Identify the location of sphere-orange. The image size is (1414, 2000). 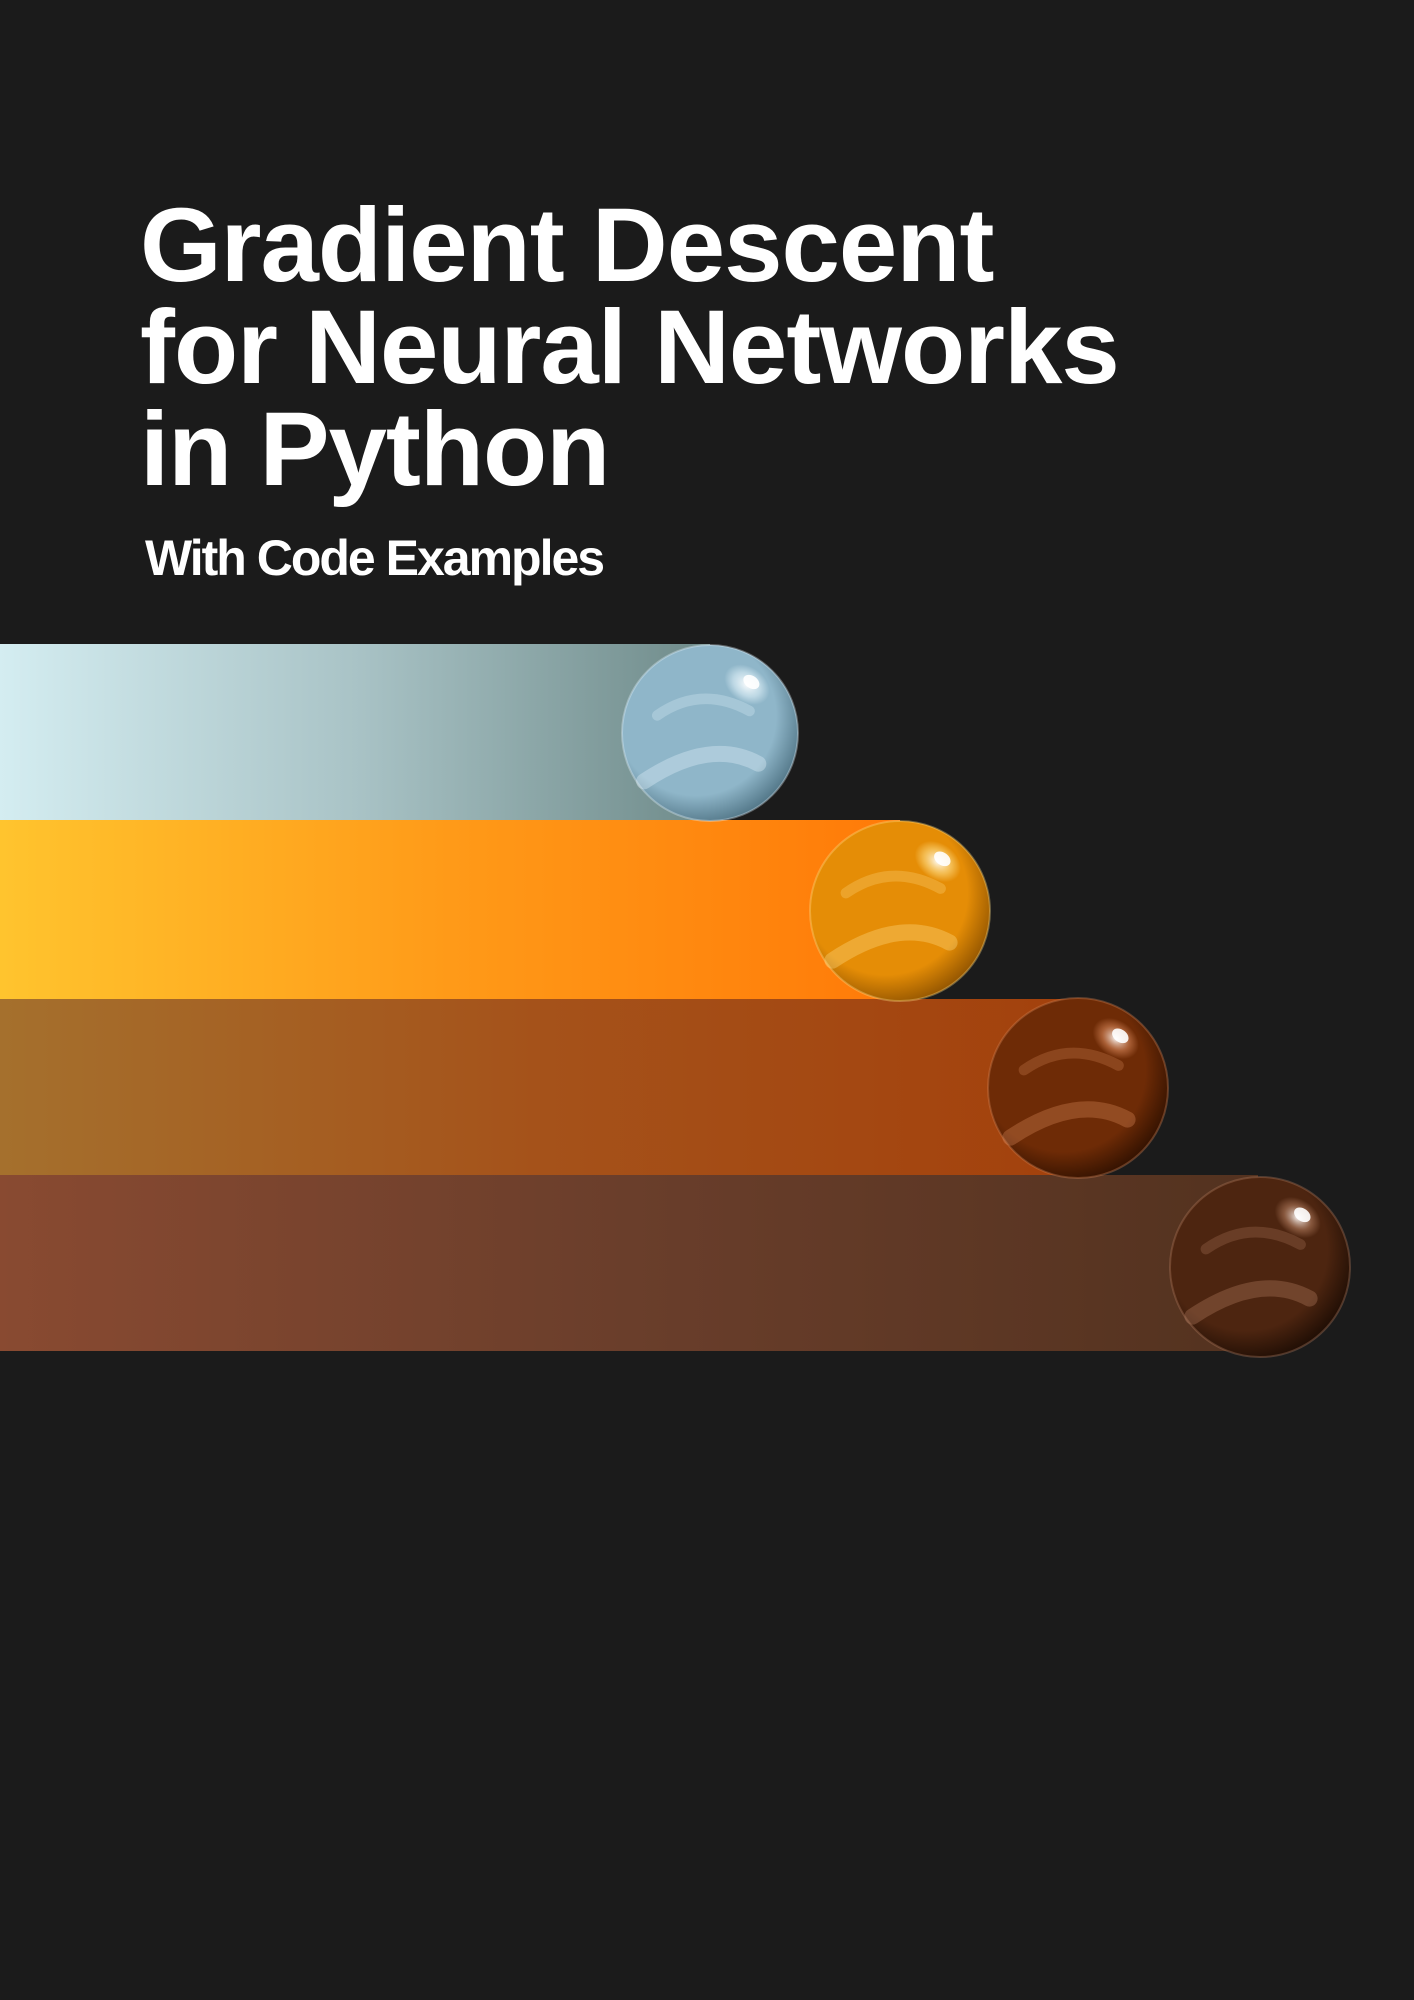
(900, 911).